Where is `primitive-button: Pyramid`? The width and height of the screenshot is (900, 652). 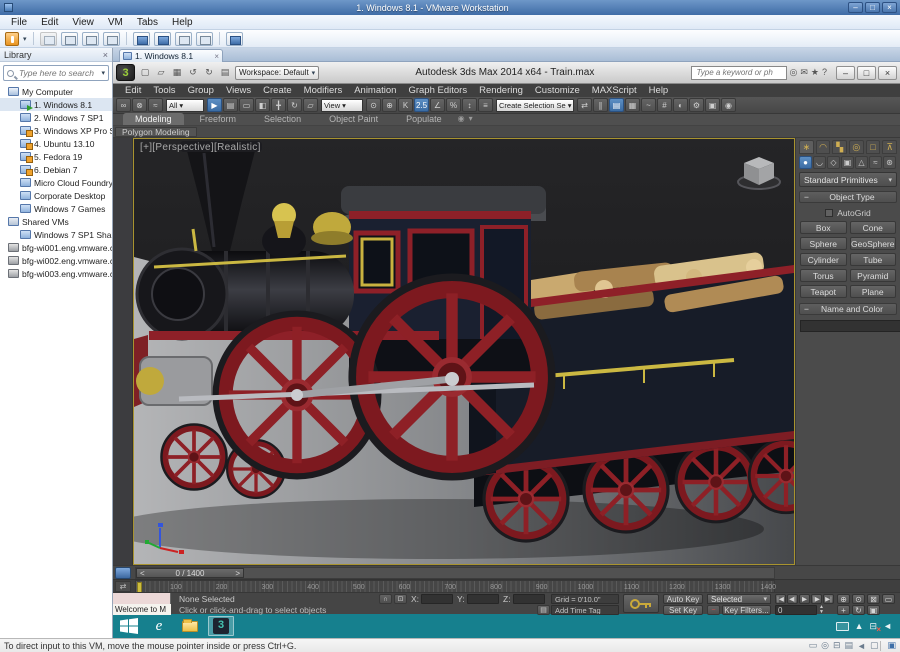 primitive-button: Pyramid is located at coordinates (872, 275).